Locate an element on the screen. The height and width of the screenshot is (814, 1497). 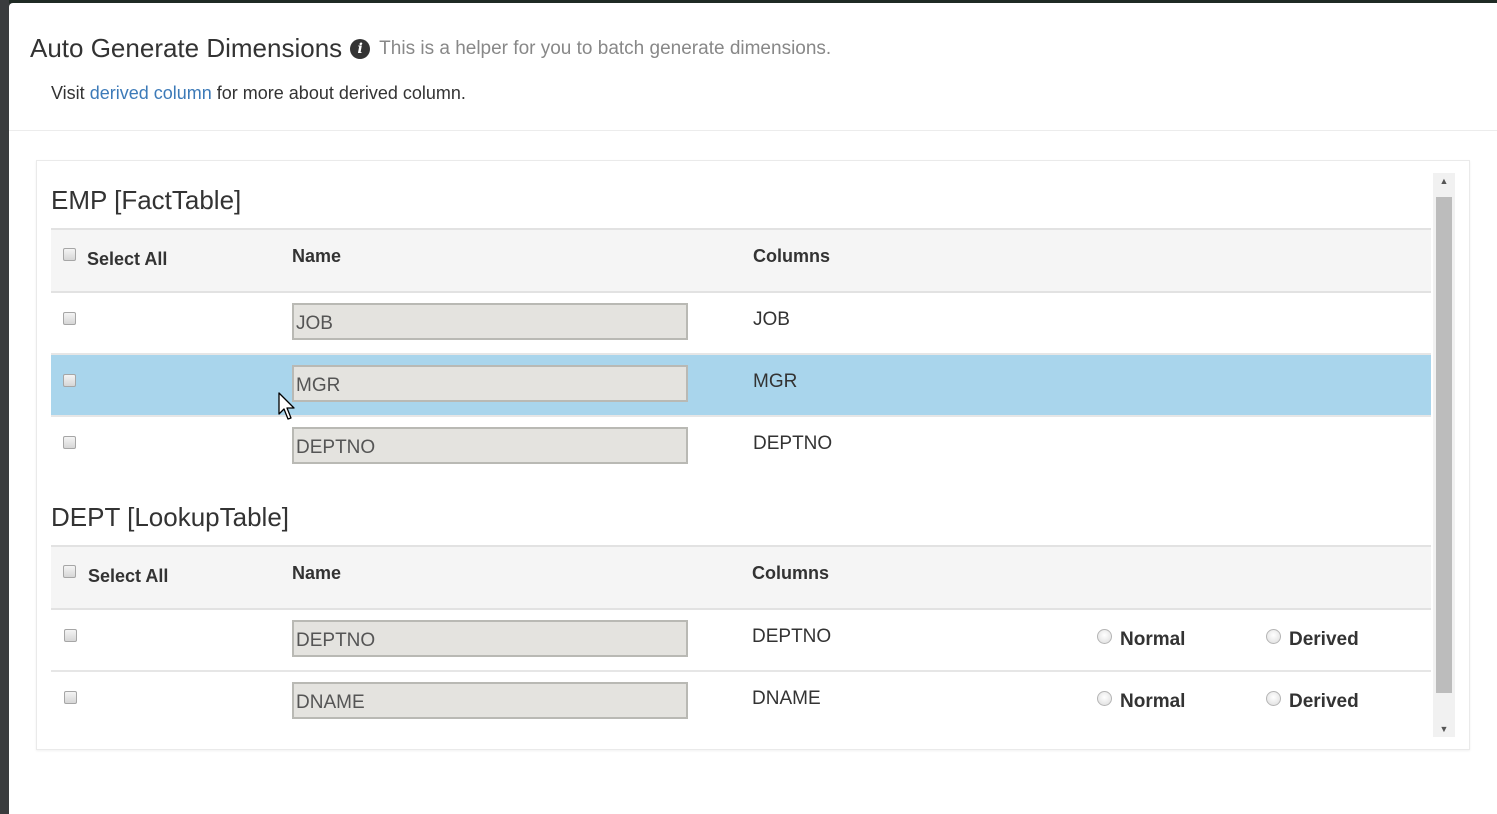
background-overlay-edge is located at coordinates (4, 407).